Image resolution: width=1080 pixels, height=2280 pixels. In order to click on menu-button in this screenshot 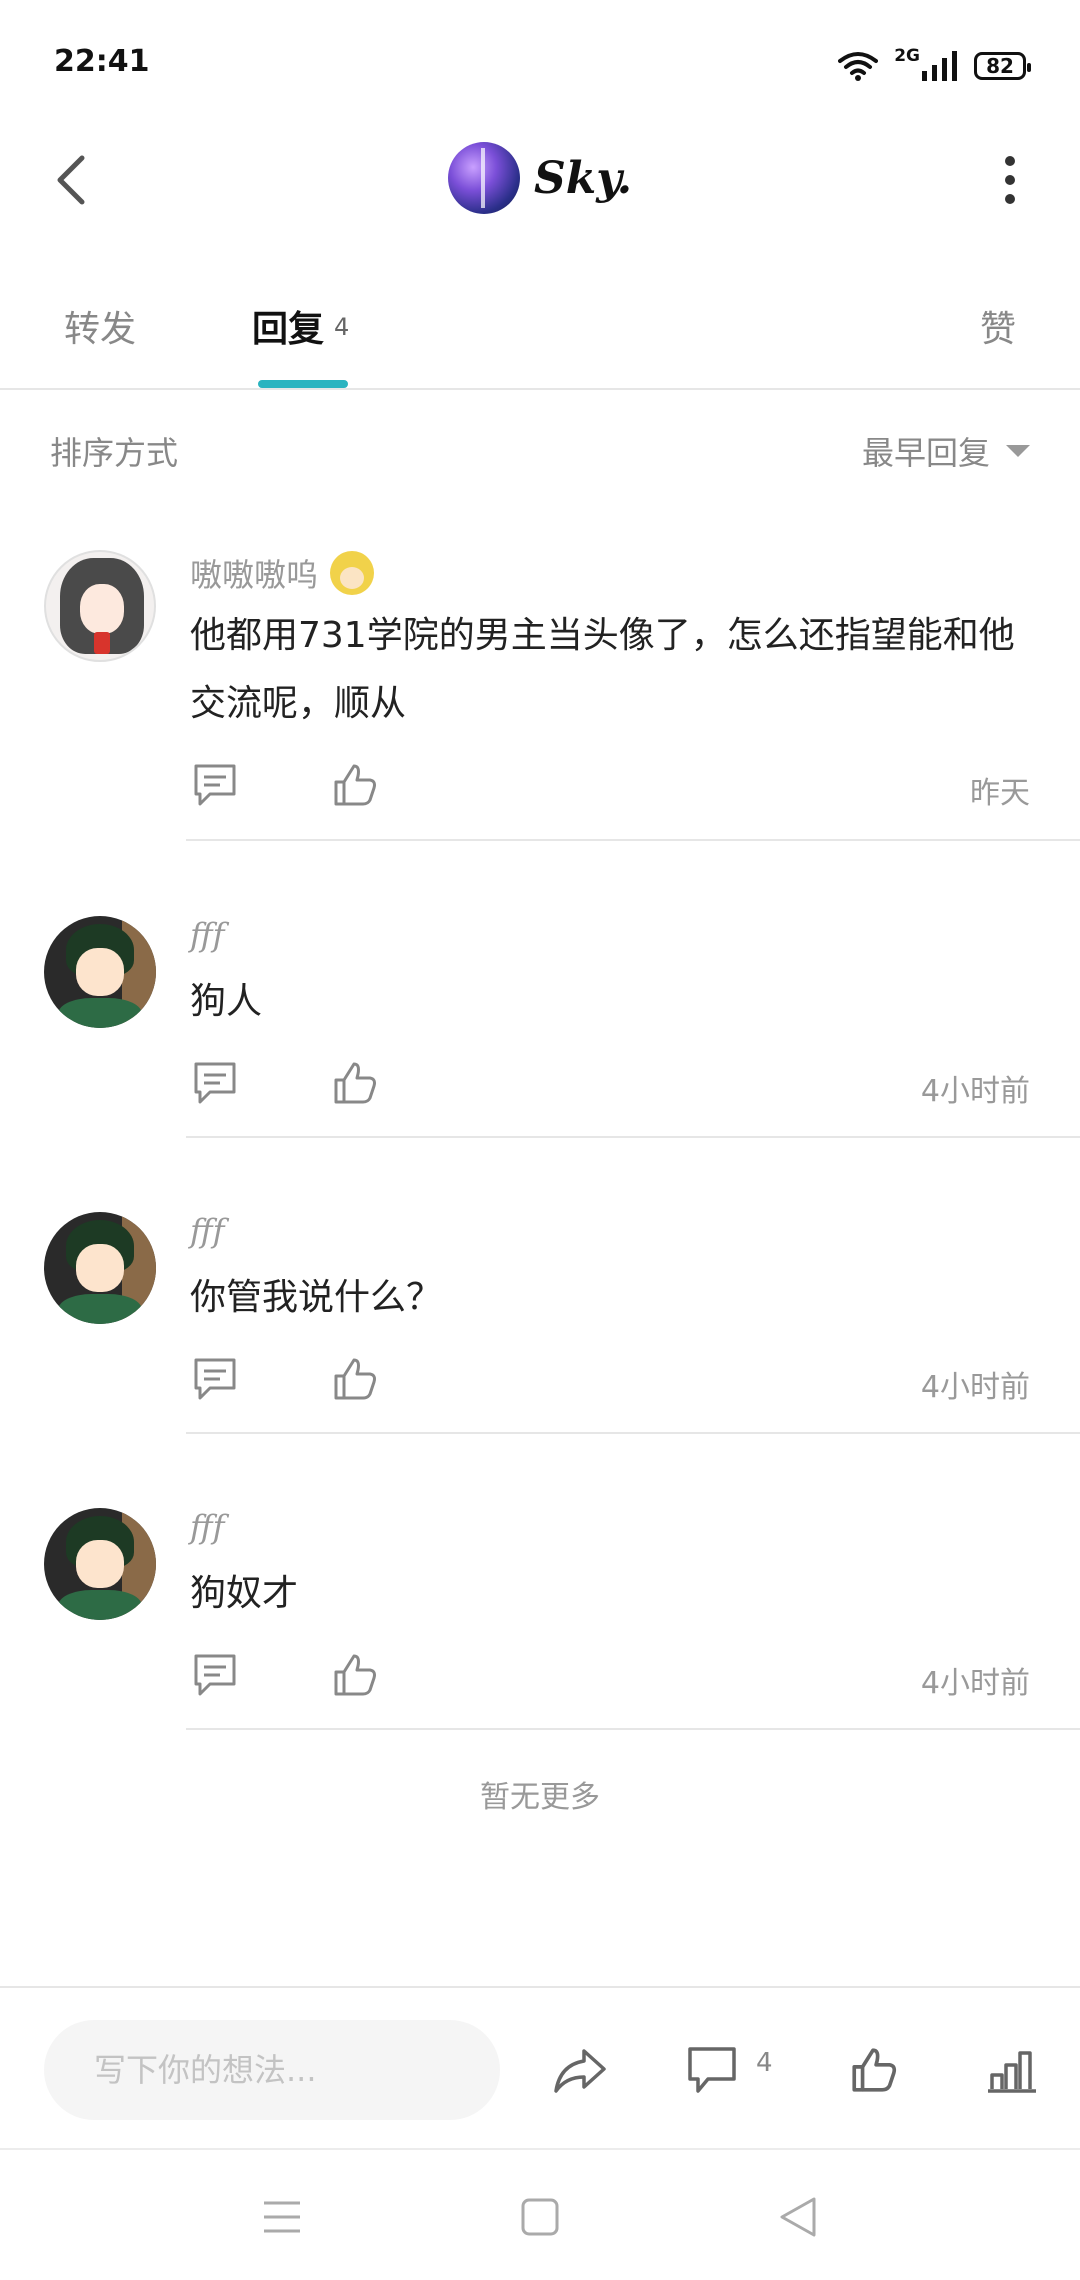, I will do `click(282, 2217)`.